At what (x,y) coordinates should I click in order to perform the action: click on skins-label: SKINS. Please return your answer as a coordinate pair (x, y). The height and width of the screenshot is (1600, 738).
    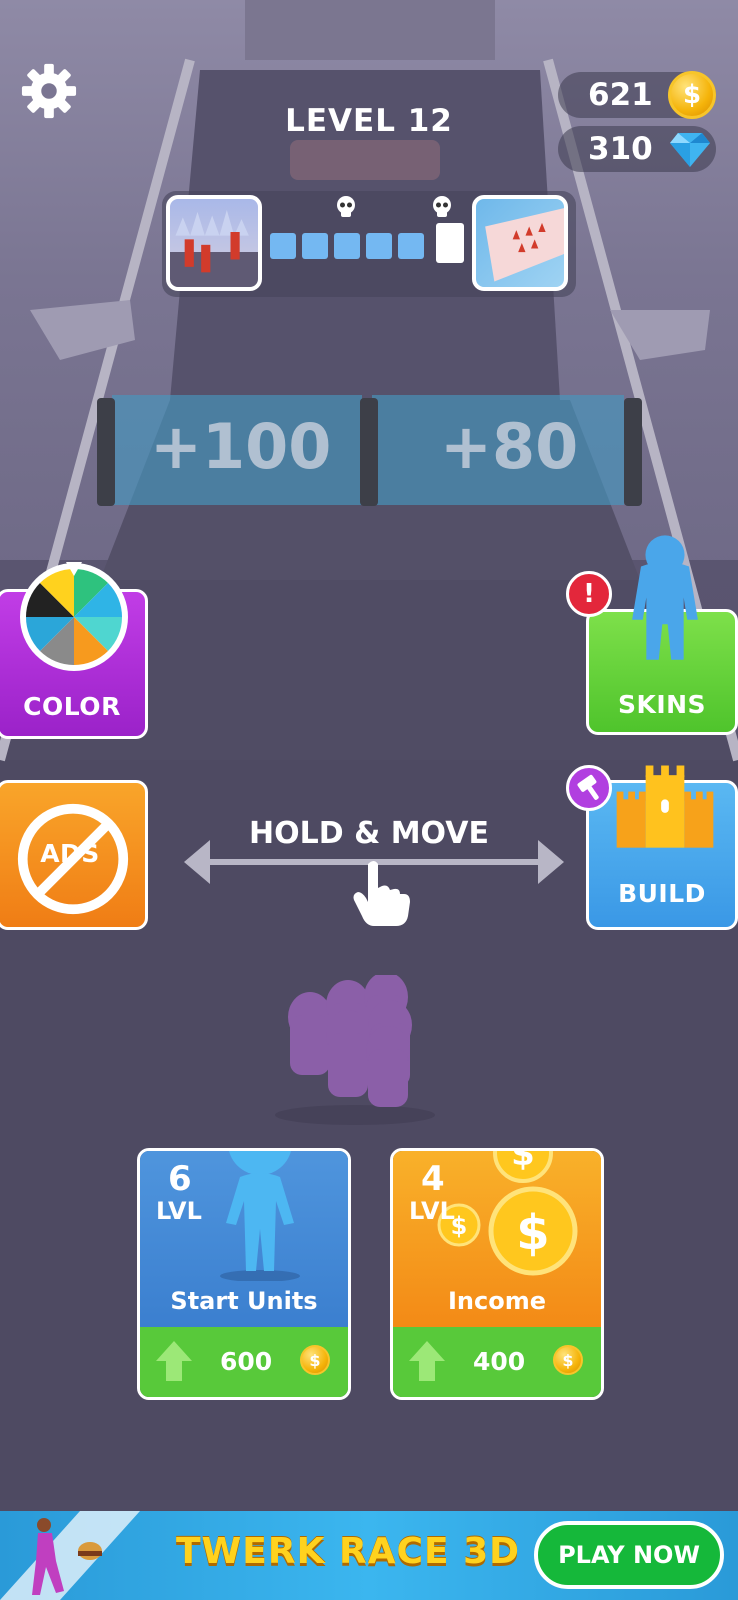
    Looking at the image, I should click on (662, 704).